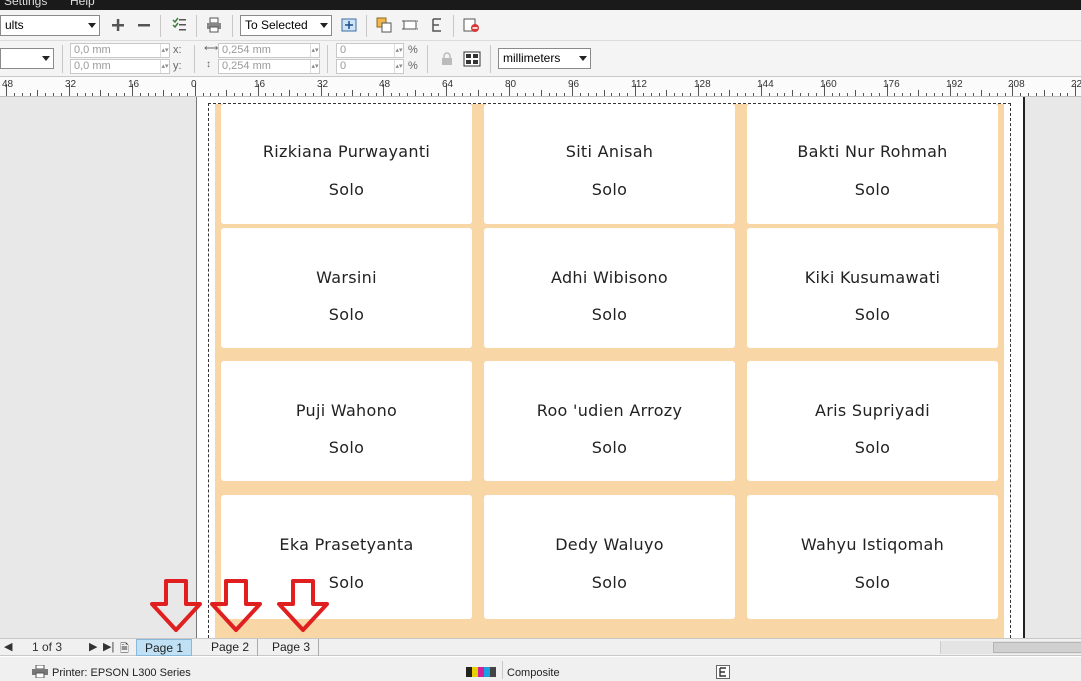 The image size is (1081, 681). Describe the element at coordinates (540, 5) in the screenshot. I see `menubar: Settings Help` at that location.